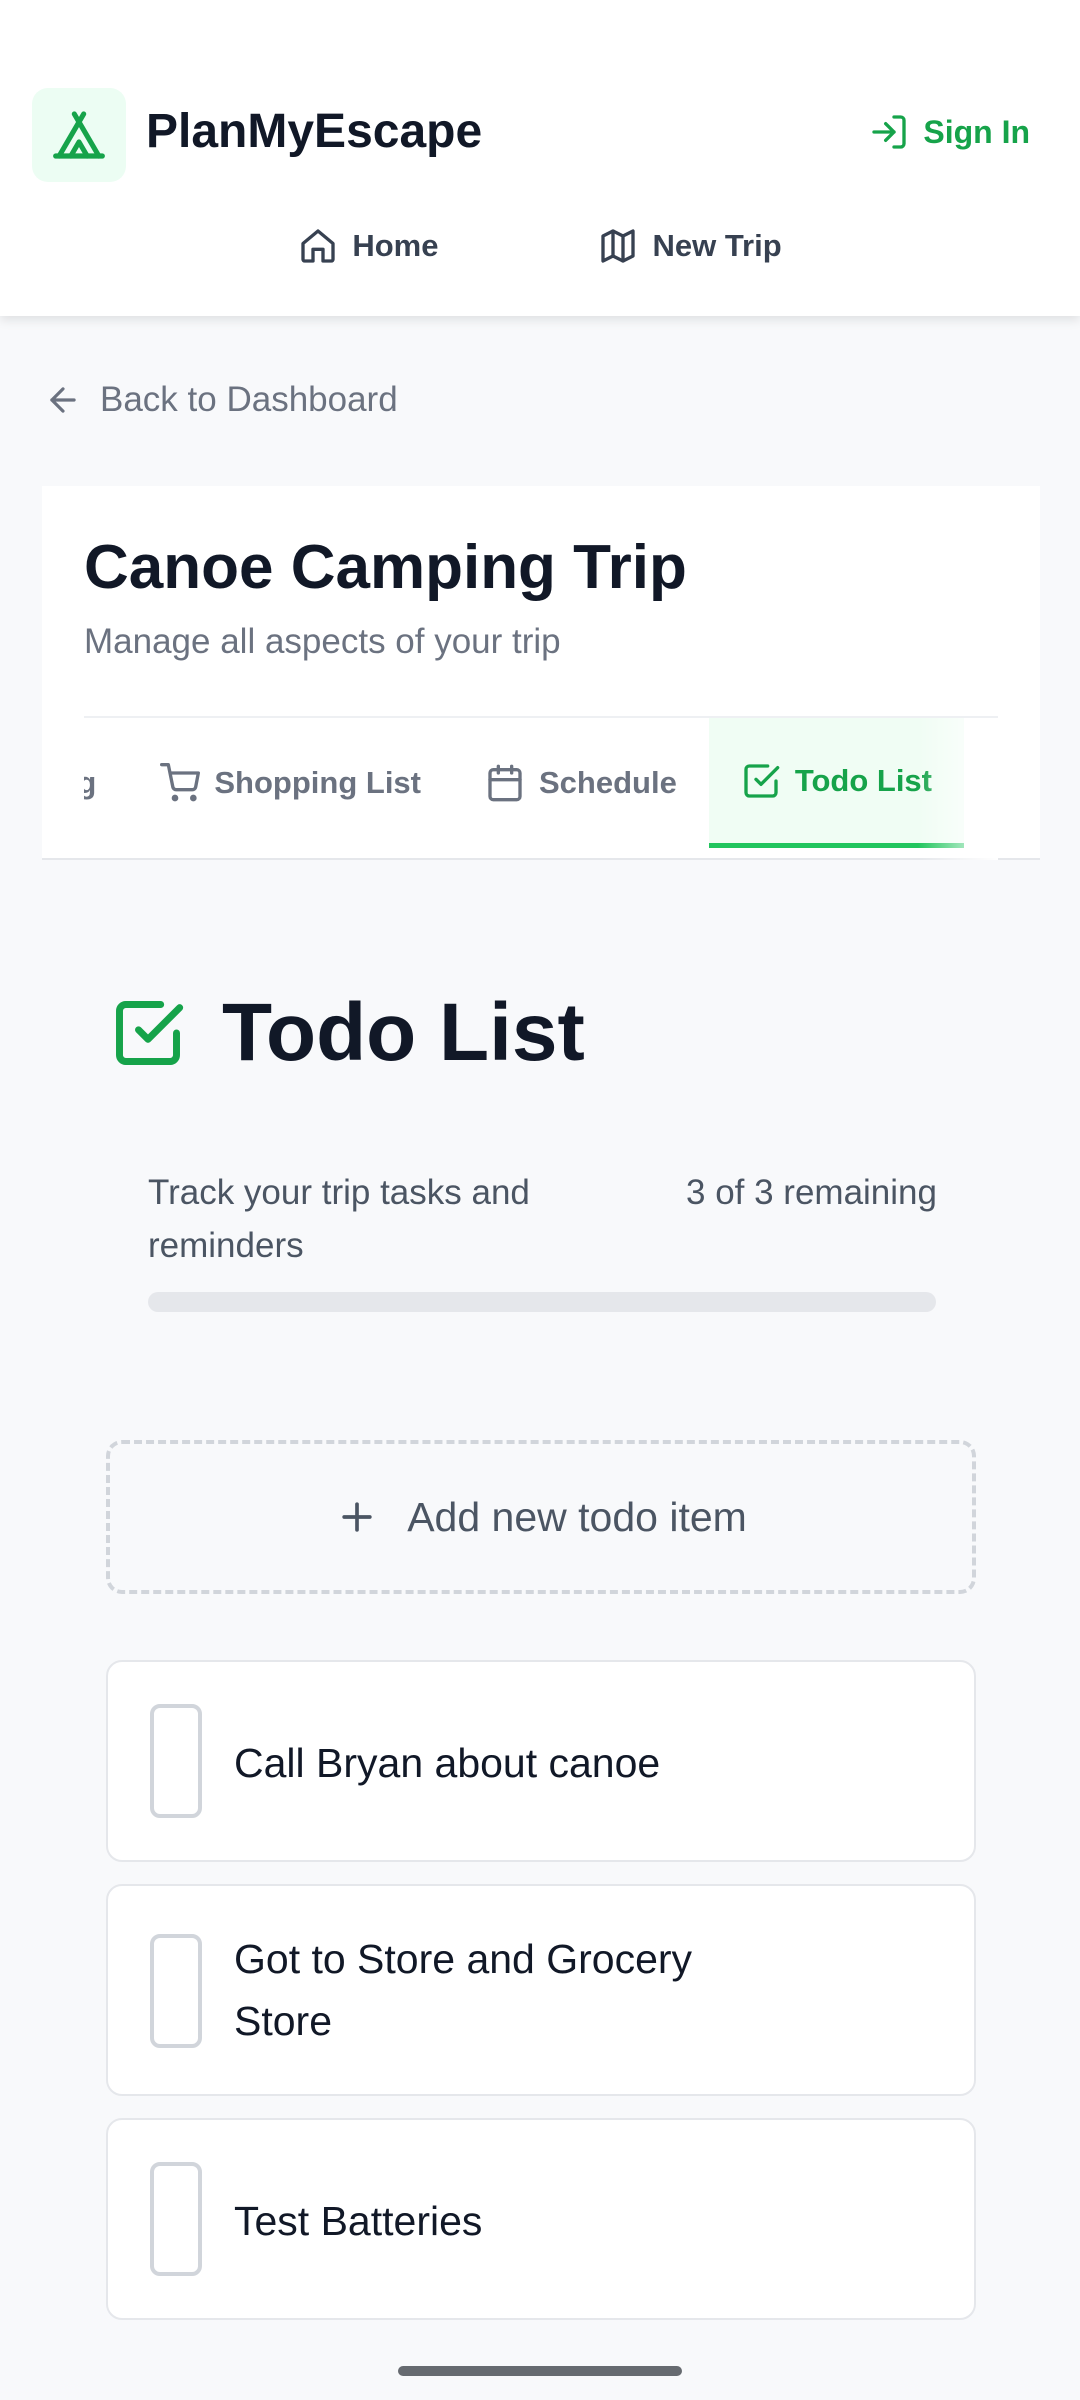 The height and width of the screenshot is (2400, 1080). What do you see at coordinates (314, 131) in the screenshot?
I see `app-title: PlanMyEscape` at bounding box center [314, 131].